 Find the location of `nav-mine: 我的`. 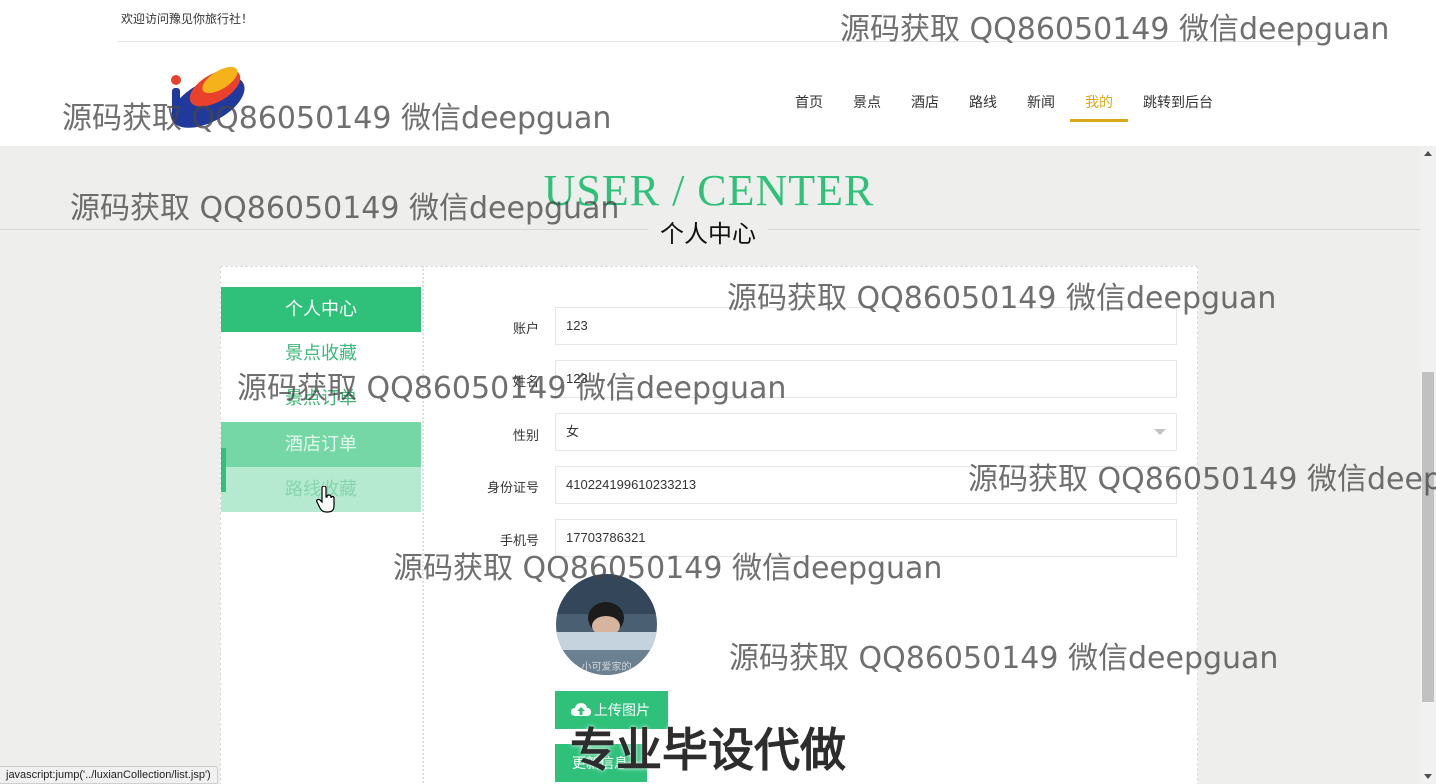

nav-mine: 我的 is located at coordinates (1099, 102).